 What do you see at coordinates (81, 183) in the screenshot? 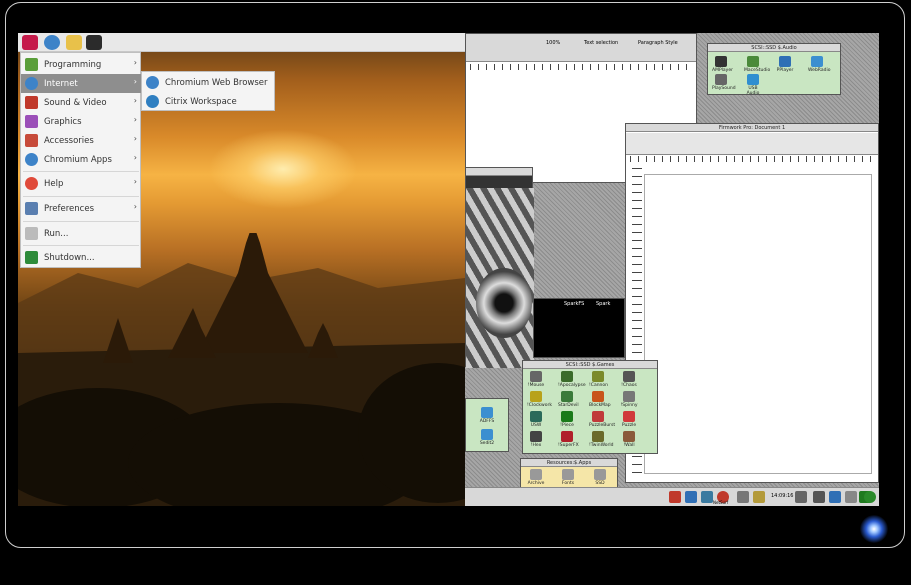
I see `menu-item-help: Help ›` at bounding box center [81, 183].